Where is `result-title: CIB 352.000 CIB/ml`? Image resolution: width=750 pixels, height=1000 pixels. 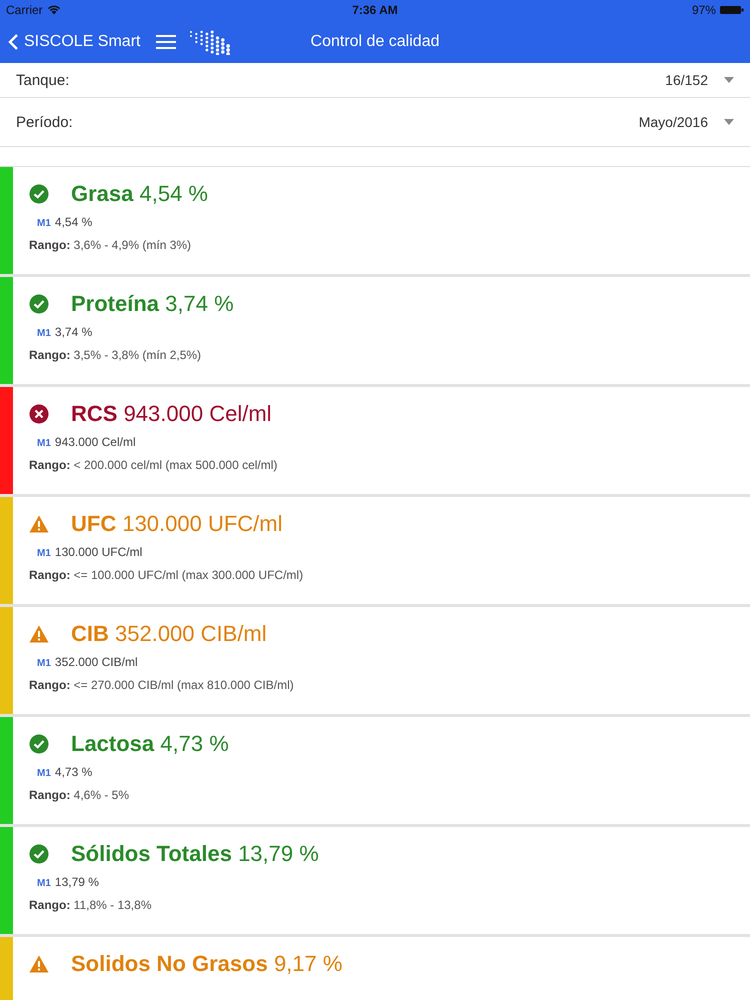 result-title: CIB 352.000 CIB/ml is located at coordinates (169, 634).